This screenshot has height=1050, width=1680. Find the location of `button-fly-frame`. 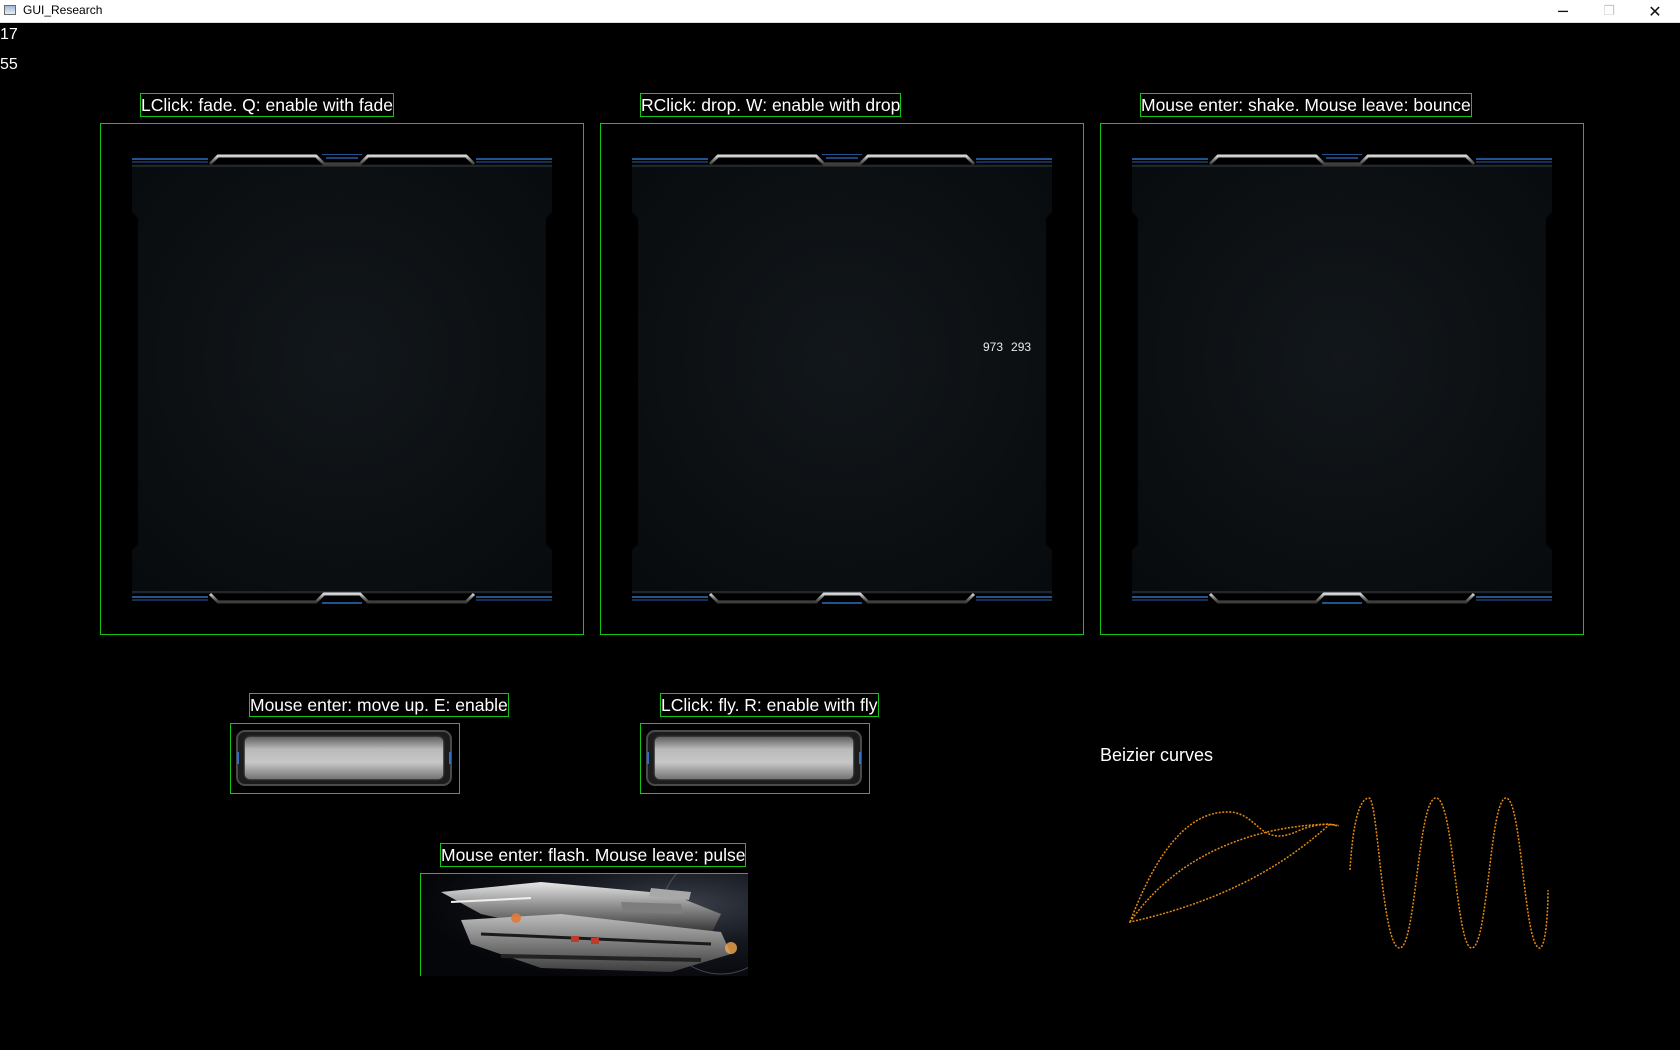

button-fly-frame is located at coordinates (755, 758).